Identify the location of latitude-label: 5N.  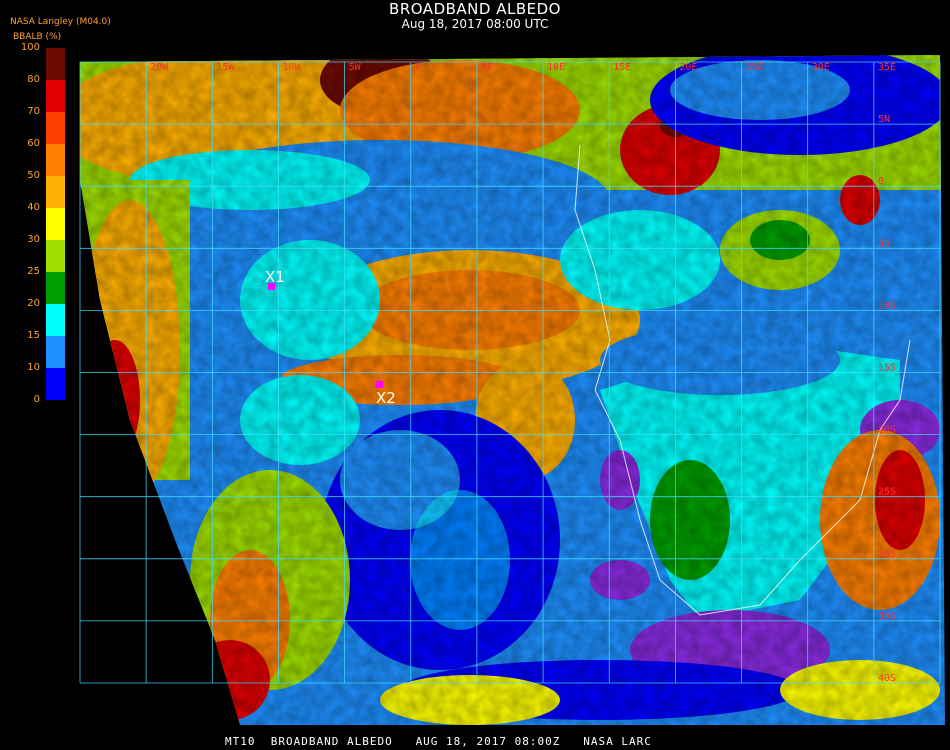
(884, 119).